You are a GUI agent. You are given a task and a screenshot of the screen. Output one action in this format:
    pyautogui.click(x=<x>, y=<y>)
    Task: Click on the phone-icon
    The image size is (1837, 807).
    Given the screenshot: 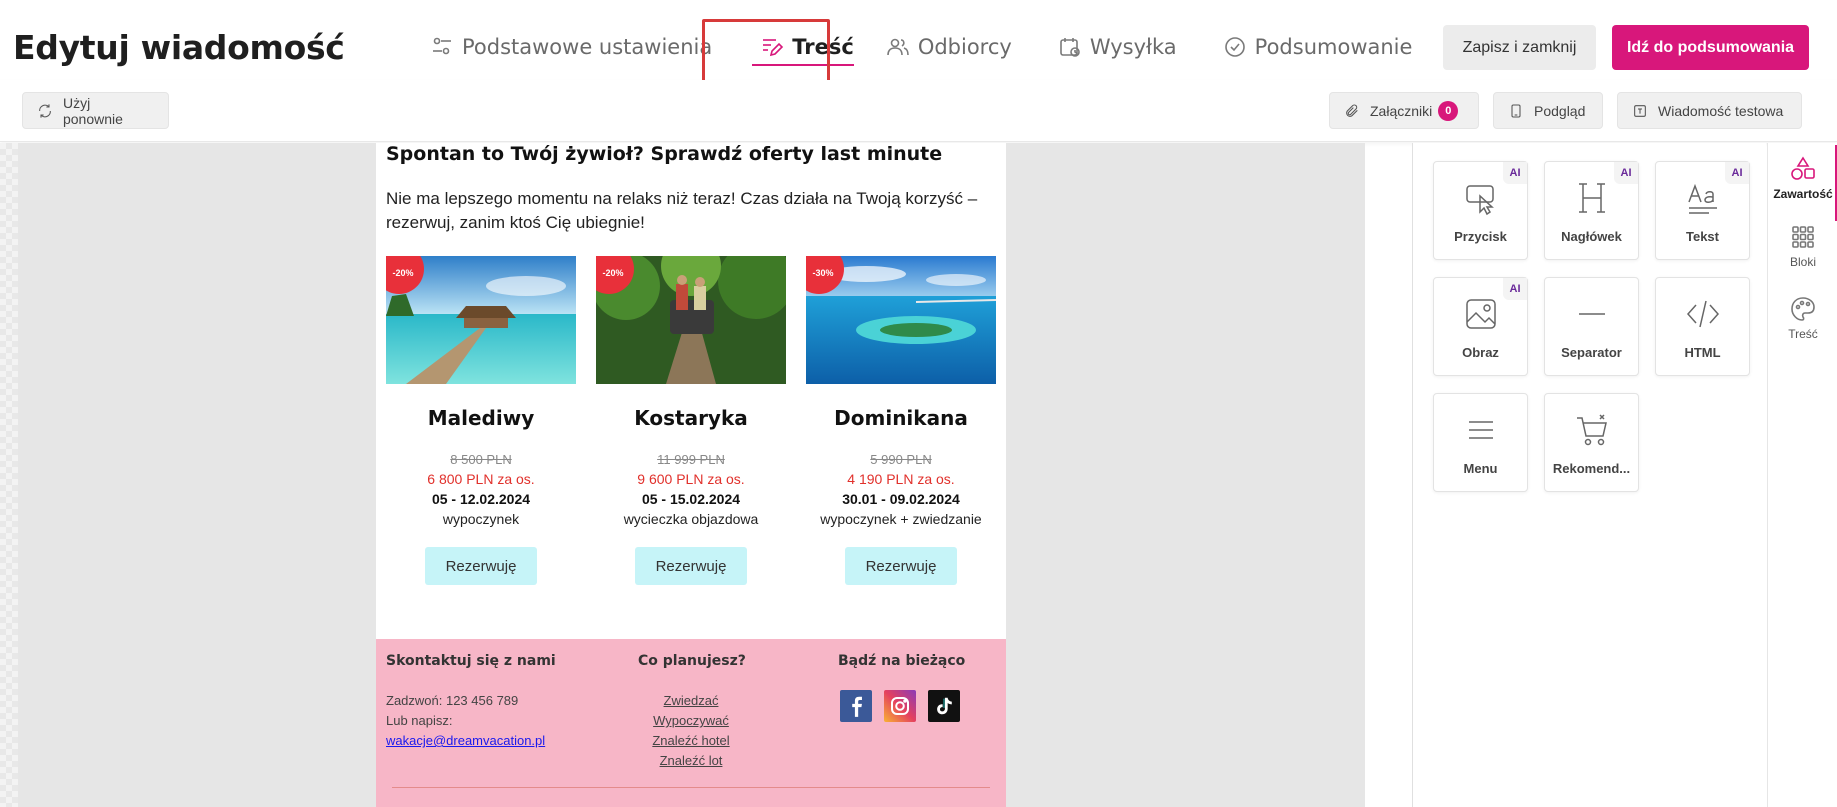 What is the action you would take?
    pyautogui.click(x=1516, y=110)
    